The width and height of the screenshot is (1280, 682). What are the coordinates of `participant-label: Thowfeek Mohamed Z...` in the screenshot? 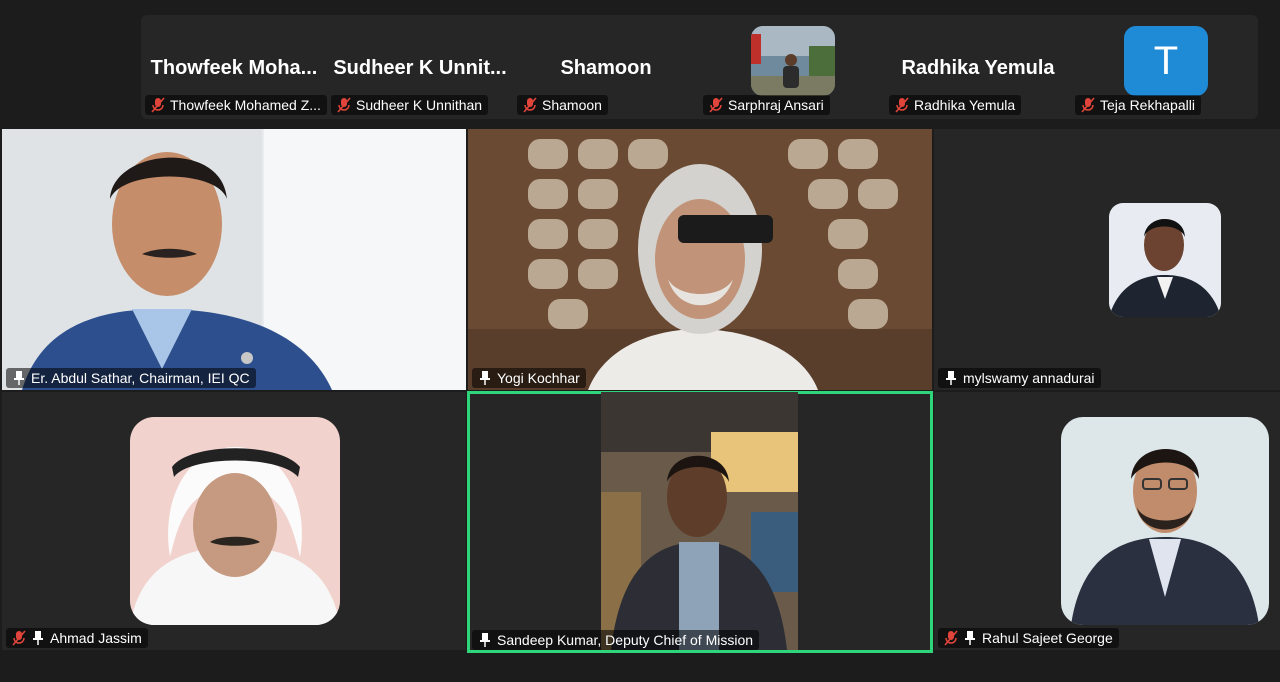 It's located at (236, 105).